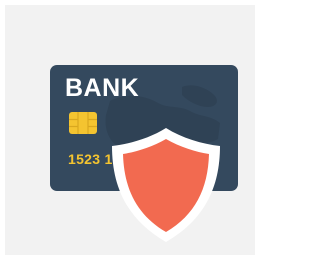 This screenshot has width=320, height=260. Describe the element at coordinates (166, 185) in the screenshot. I see `security-shield-icon` at that location.